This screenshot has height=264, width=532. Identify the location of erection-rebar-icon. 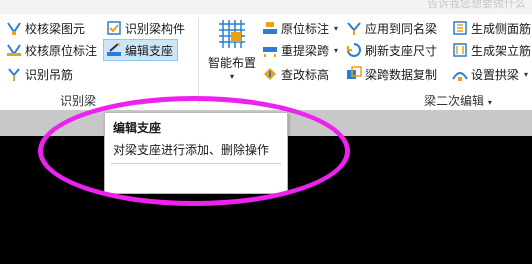
(460, 50).